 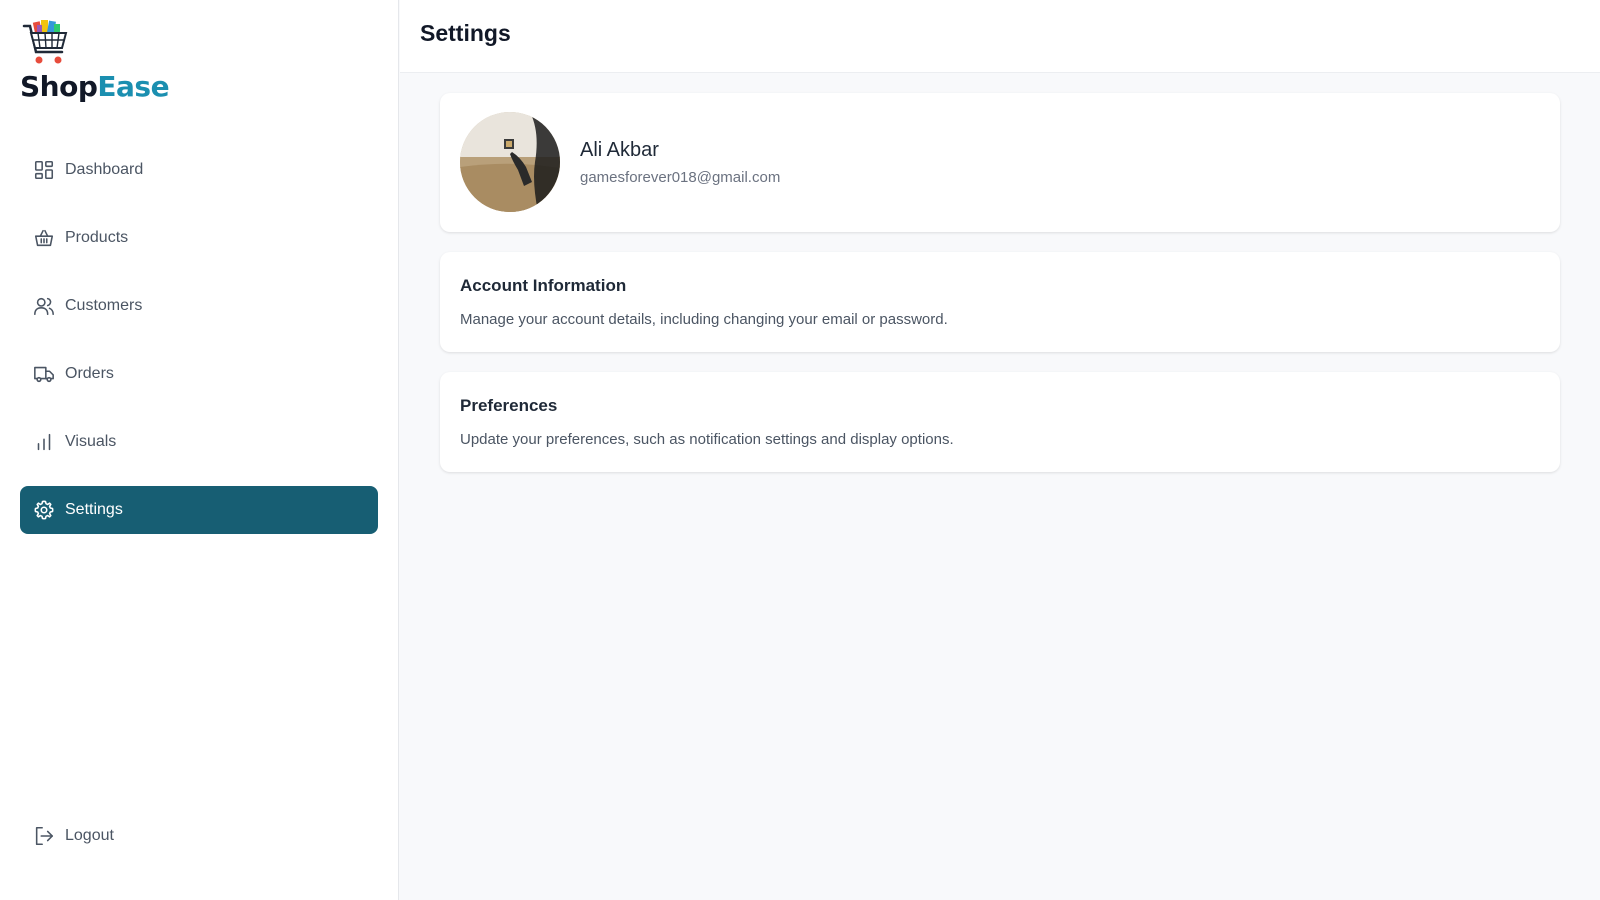 I want to click on avatar, so click(x=510, y=162).